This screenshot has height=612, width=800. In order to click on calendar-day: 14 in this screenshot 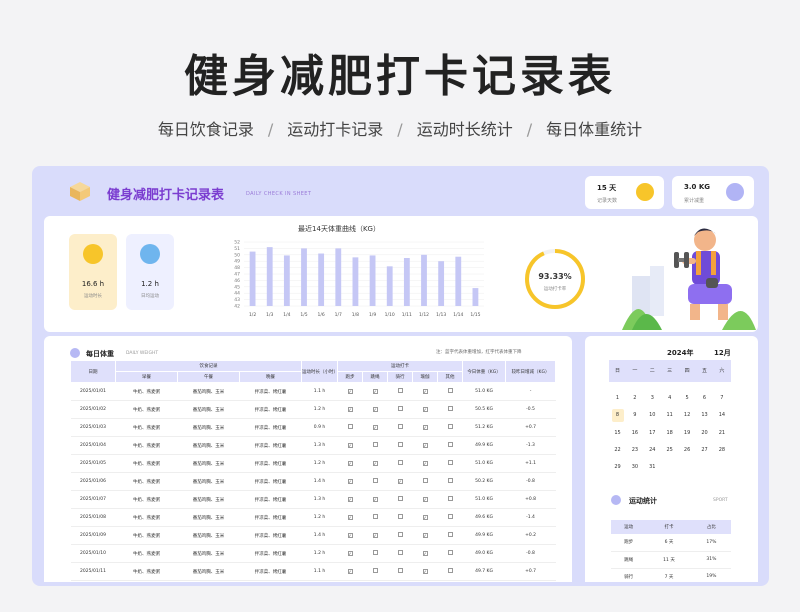, I will do `click(722, 415)`.